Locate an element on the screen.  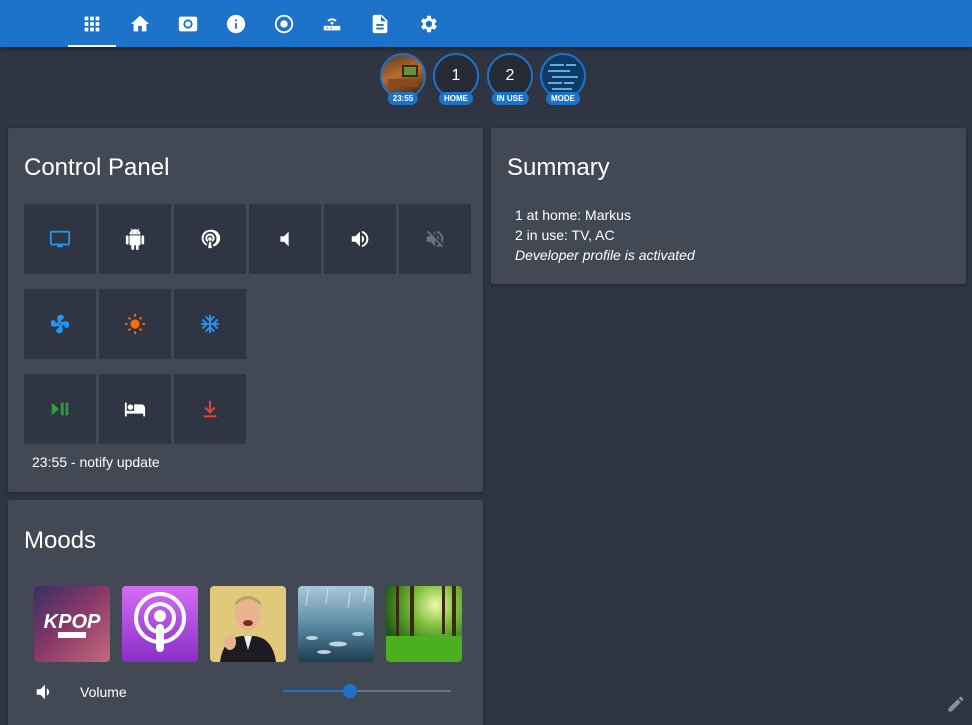
kpop-logo-text: KPOP is located at coordinates (72, 622).